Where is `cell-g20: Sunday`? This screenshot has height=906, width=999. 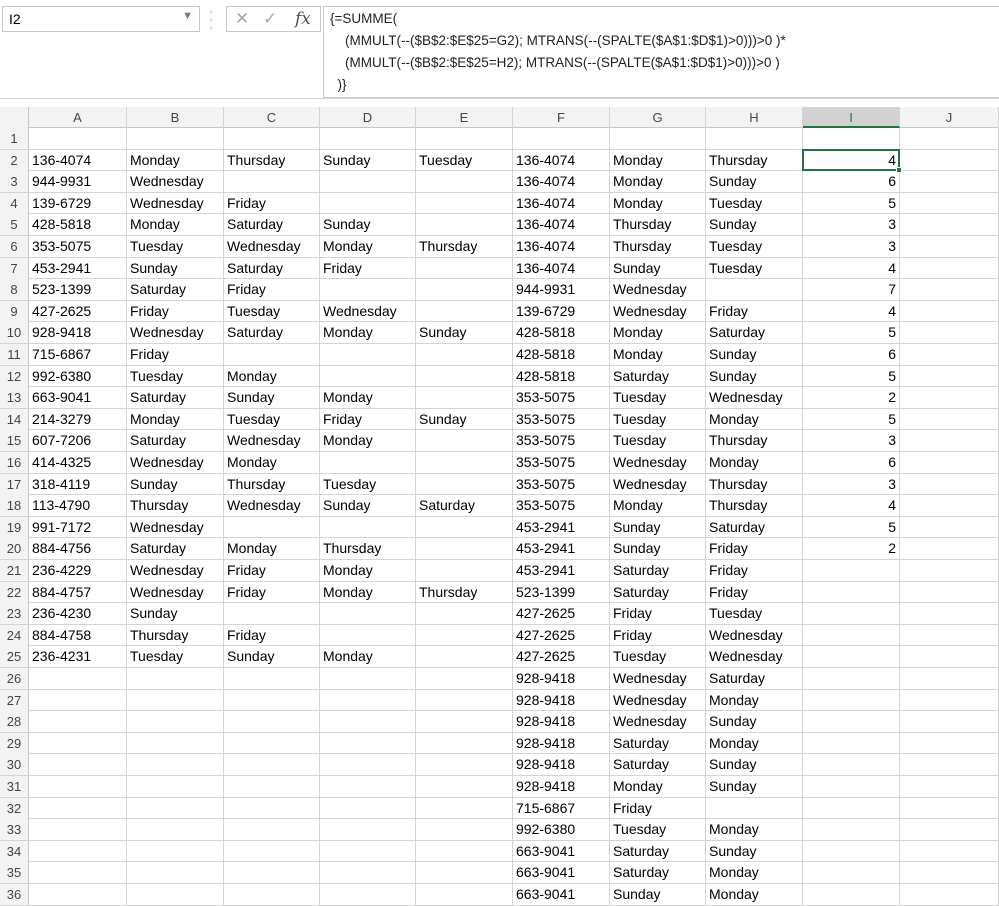
cell-g20: Sunday is located at coordinates (658, 549).